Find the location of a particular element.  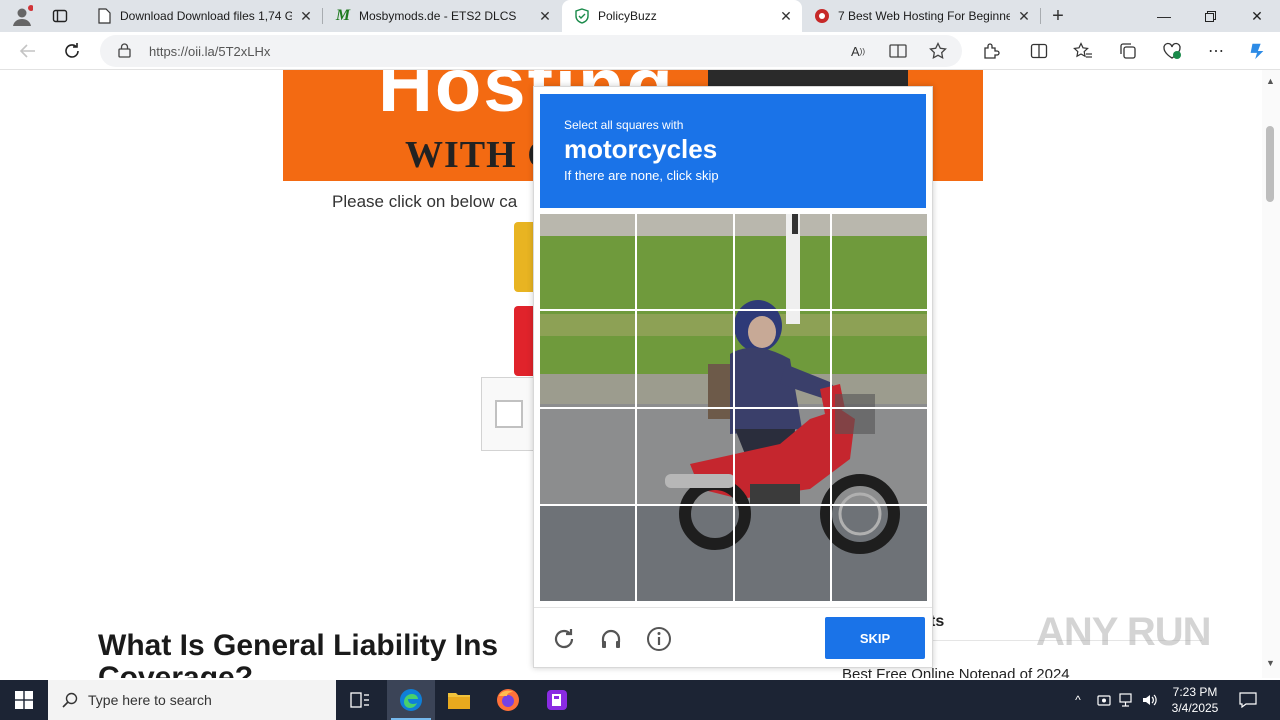

taskbar-clock: 7:23 PM 3/4/2025 is located at coordinates (1195, 700).